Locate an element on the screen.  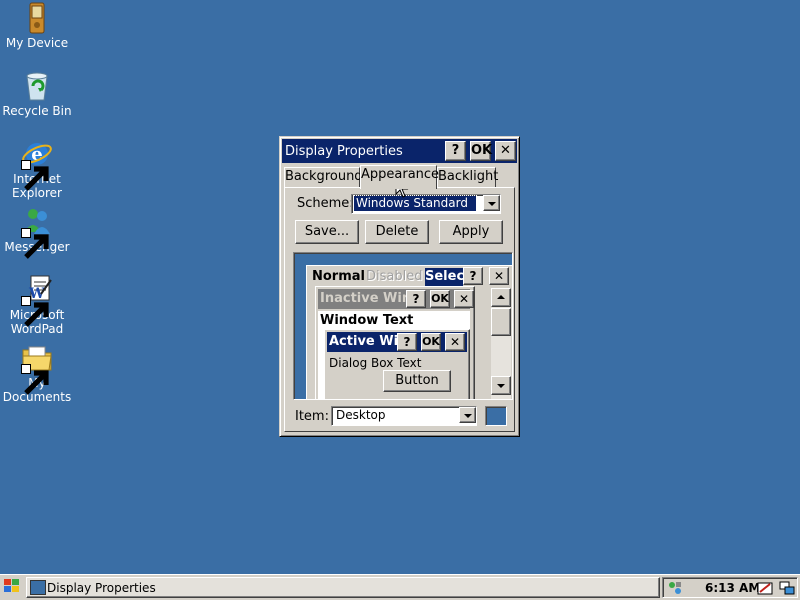
preview-scrollbar is located at coordinates (501, 343).